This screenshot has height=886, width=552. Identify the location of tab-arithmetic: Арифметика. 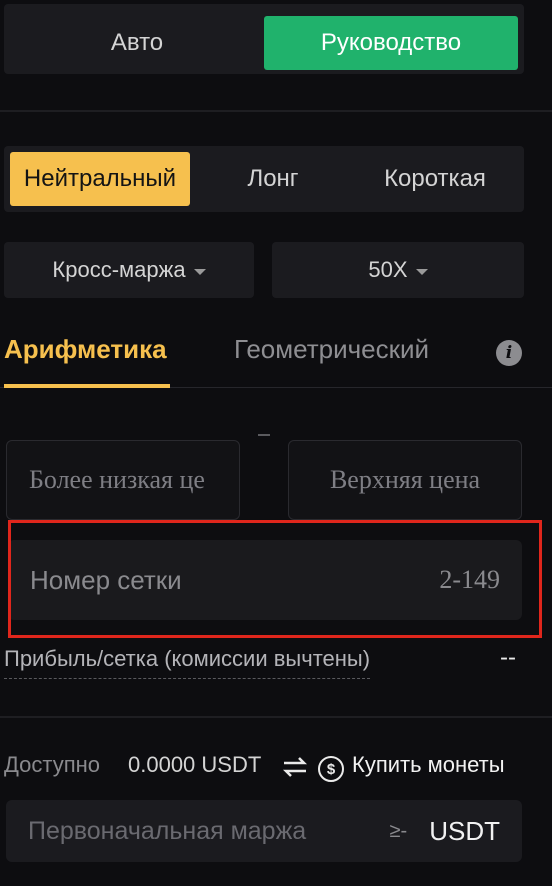
(85, 349).